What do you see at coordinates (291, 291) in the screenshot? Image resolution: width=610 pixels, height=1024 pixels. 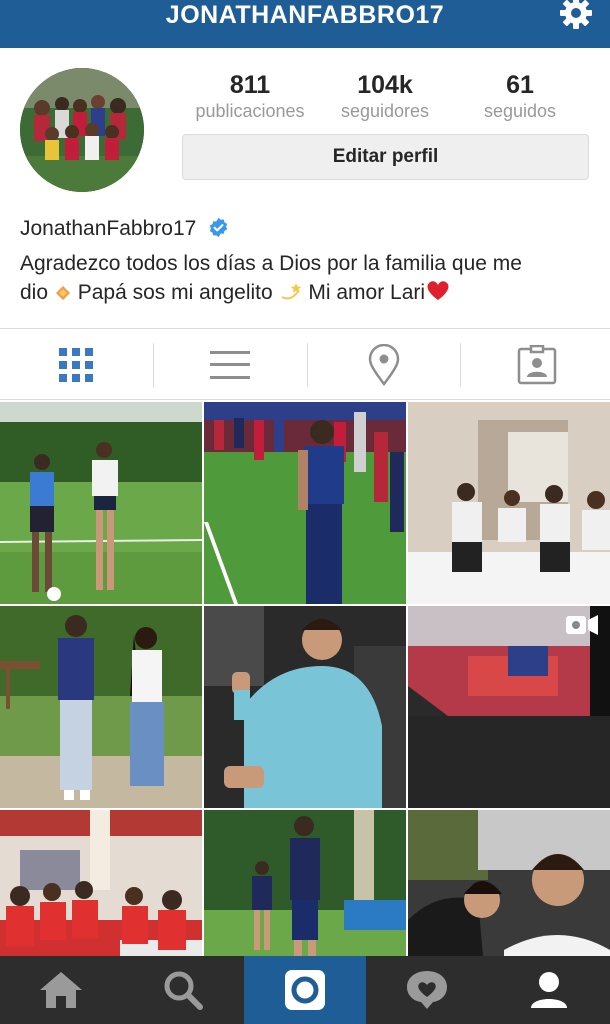 I see `dizzy-star-emoji-icon` at bounding box center [291, 291].